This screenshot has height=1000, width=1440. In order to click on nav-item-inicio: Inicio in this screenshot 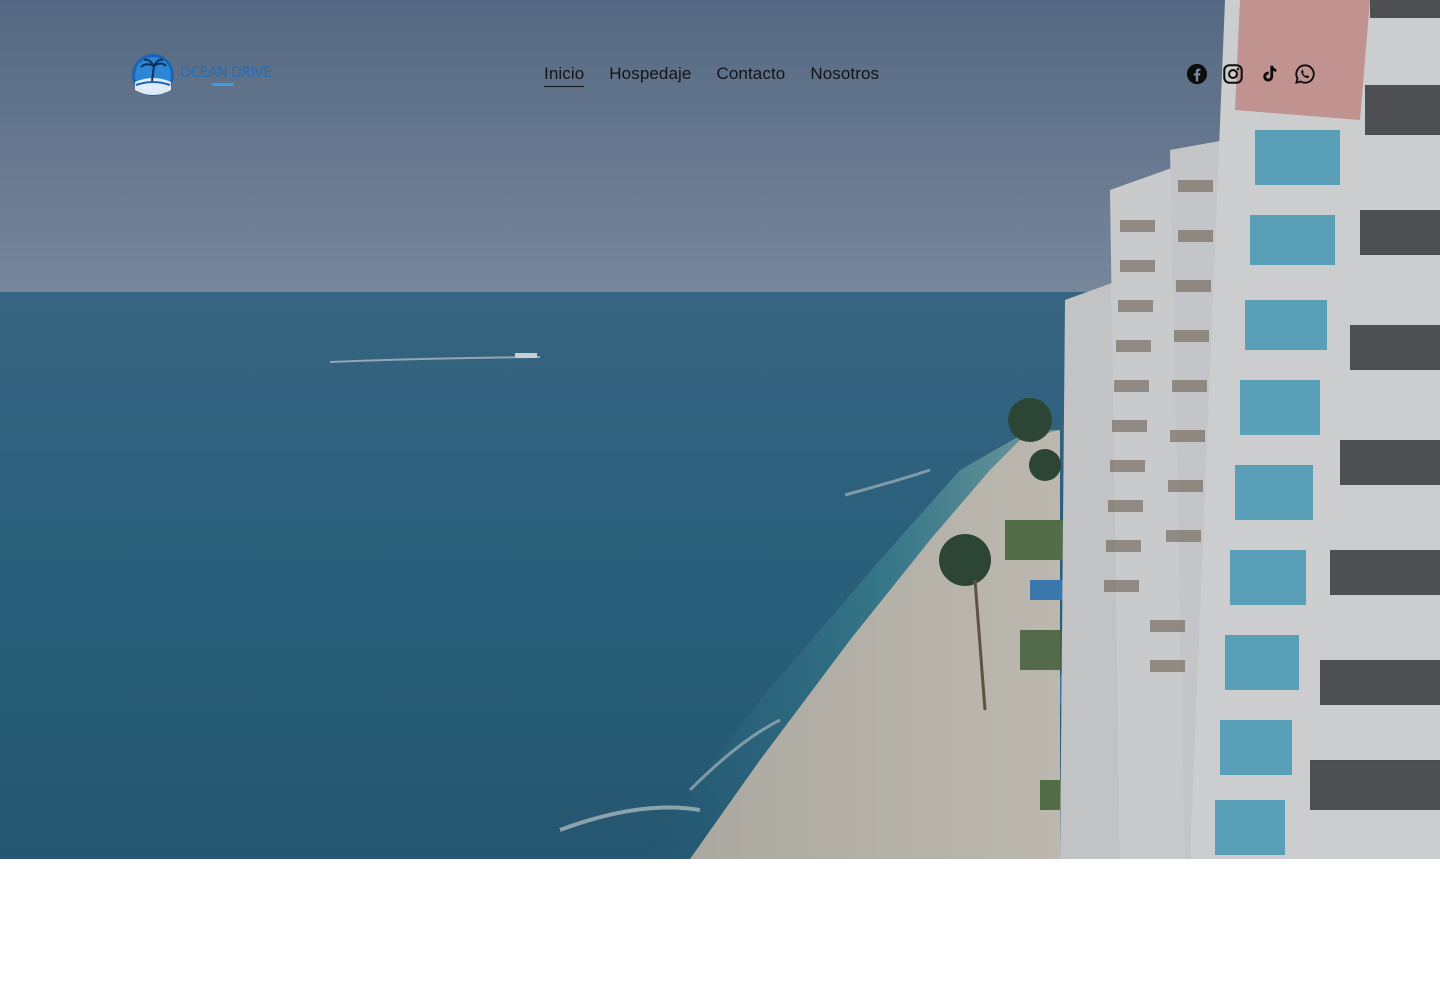, I will do `click(564, 75)`.